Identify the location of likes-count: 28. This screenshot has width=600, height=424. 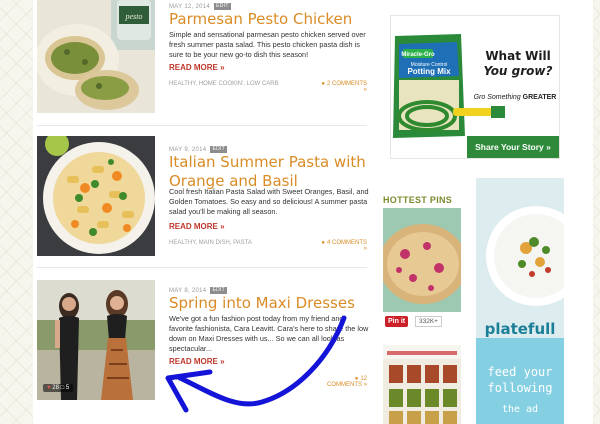
(55, 388).